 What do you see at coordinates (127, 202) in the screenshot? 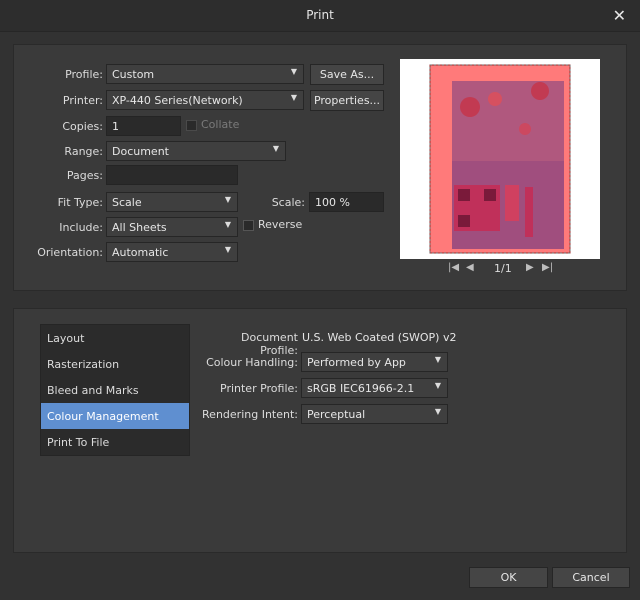
I see `fit-type-value: Scale` at bounding box center [127, 202].